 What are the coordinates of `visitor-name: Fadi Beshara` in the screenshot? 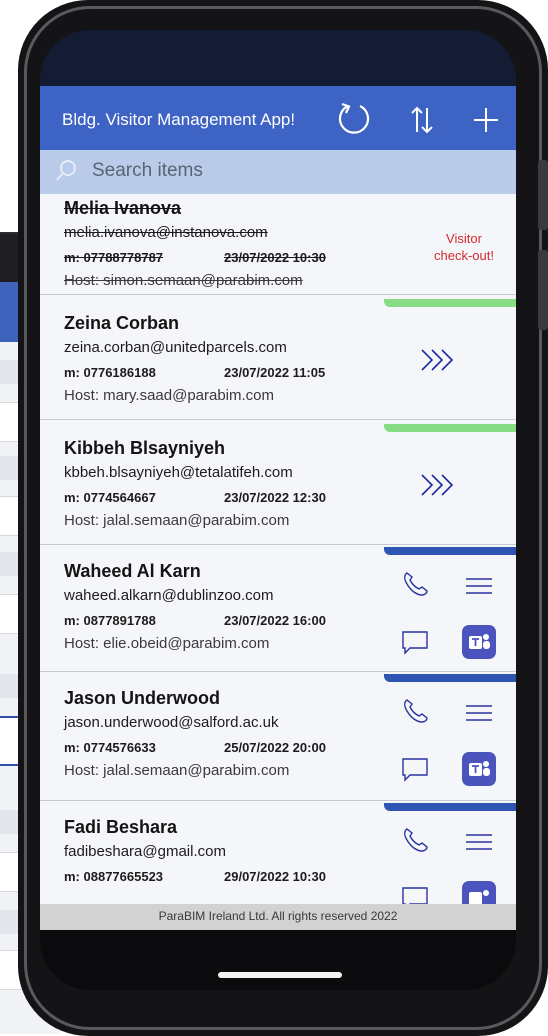 It's located at (121, 827).